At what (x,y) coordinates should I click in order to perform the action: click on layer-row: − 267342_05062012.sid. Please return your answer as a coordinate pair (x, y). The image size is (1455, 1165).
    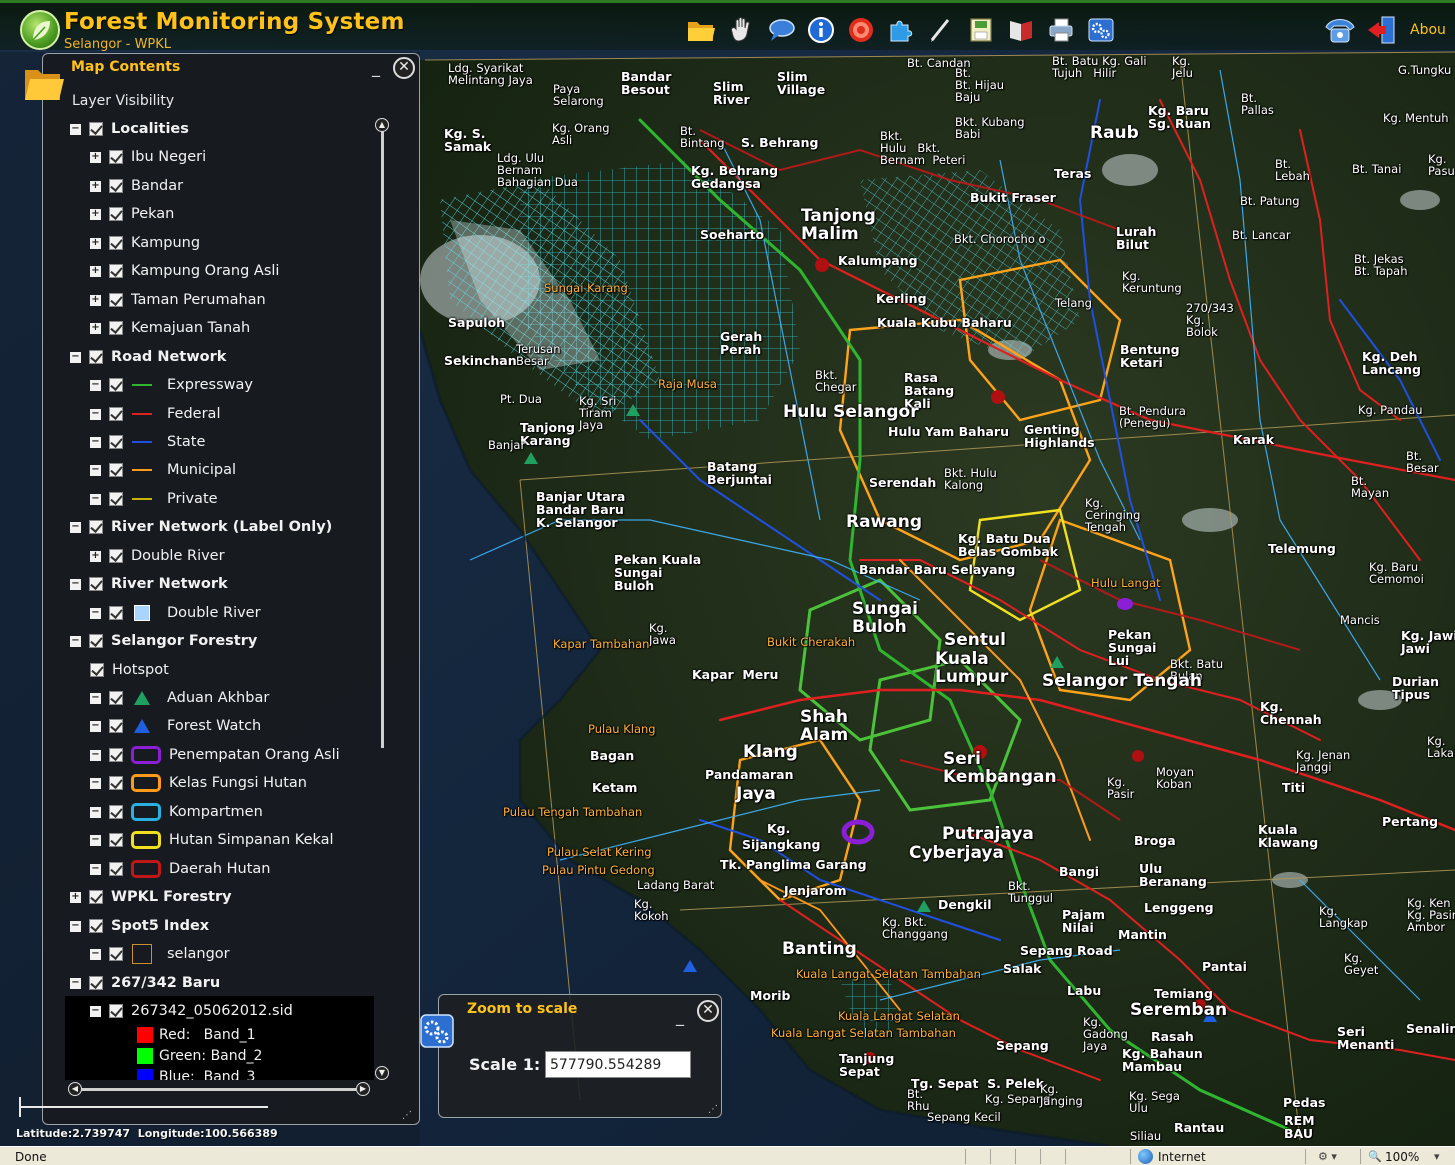
    Looking at the image, I should click on (191, 1011).